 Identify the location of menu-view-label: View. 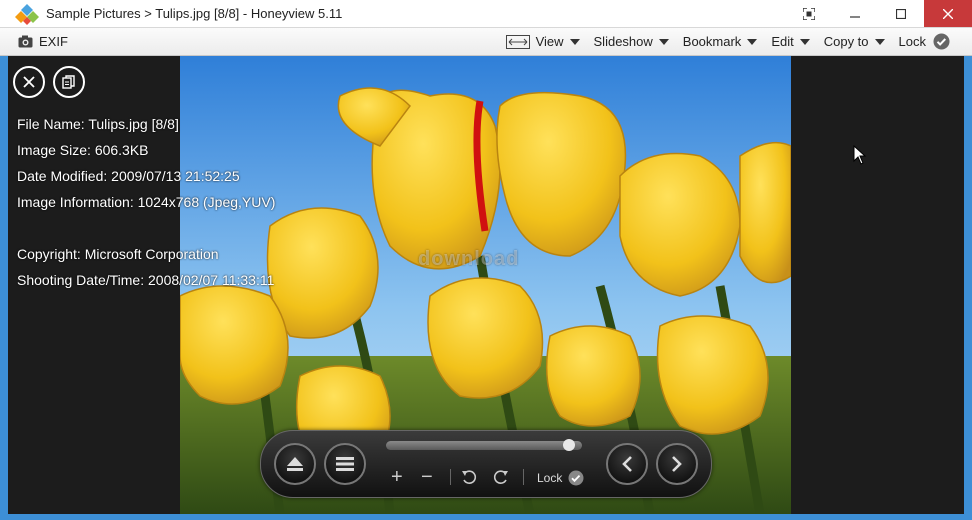
(549, 41).